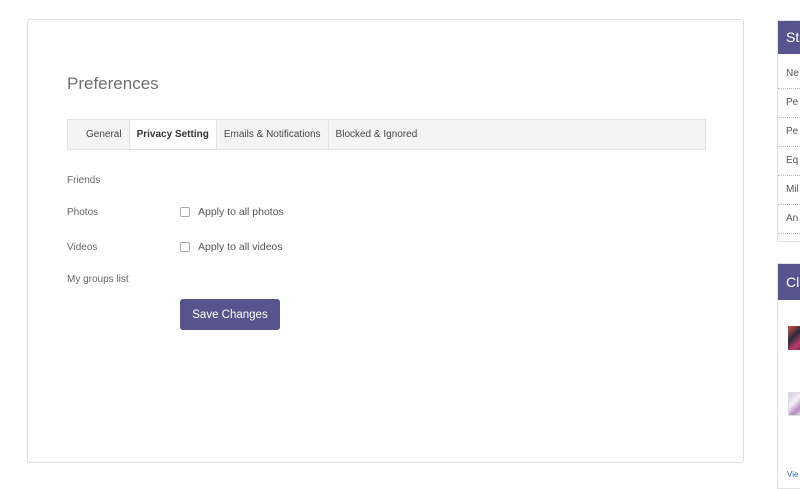 The image size is (800, 489). I want to click on widget-1-item: Eq, so click(789, 161).